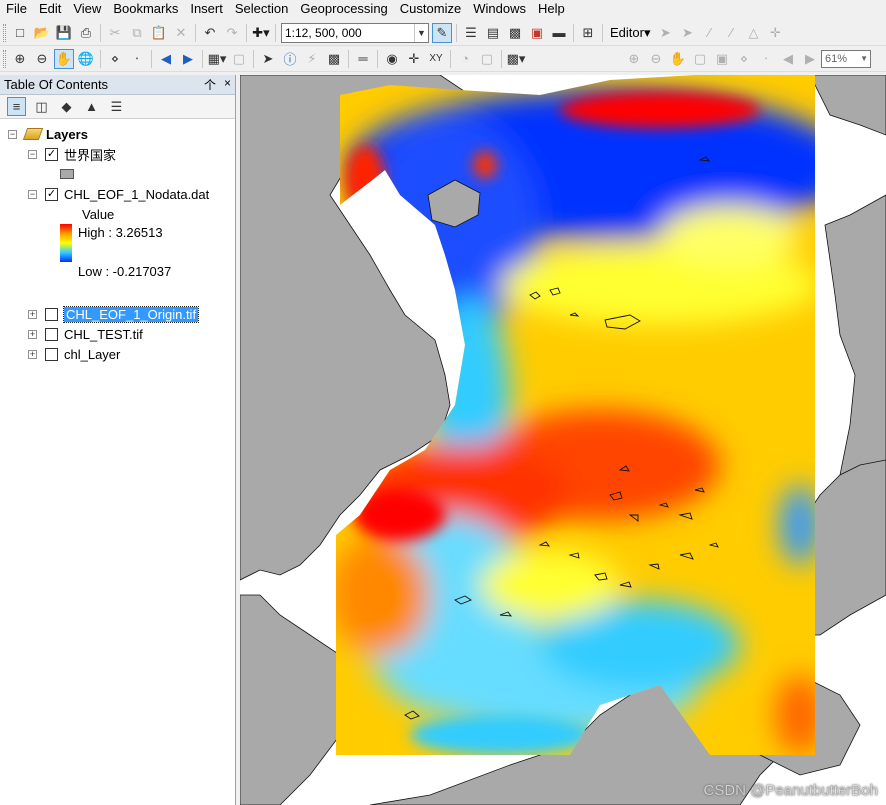 This screenshot has height=805, width=886. What do you see at coordinates (516, 59) in the screenshot?
I see `magnifier-icon: ▩▾` at bounding box center [516, 59].